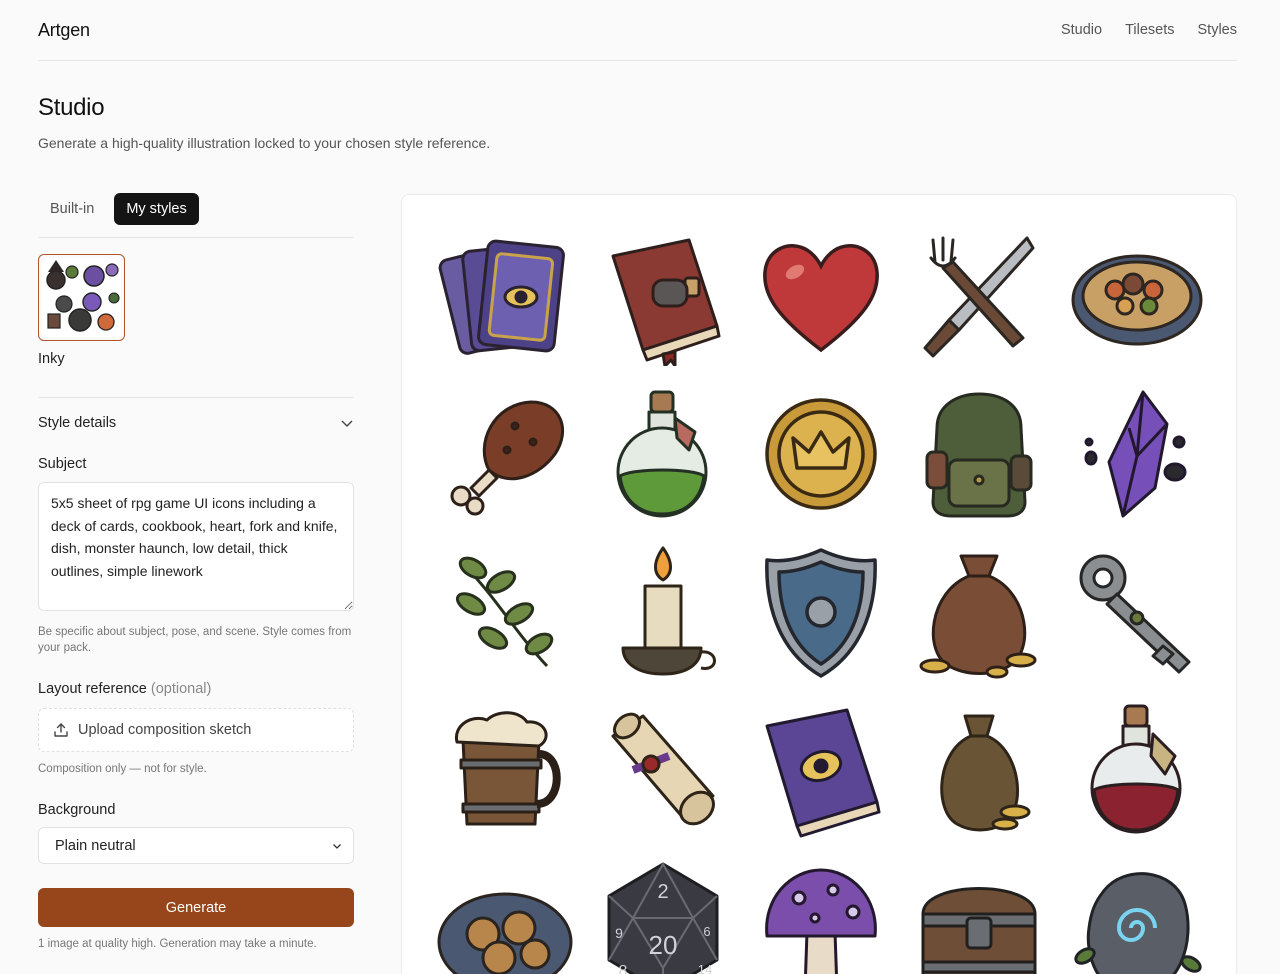 The height and width of the screenshot is (974, 1280). What do you see at coordinates (706, 931) in the screenshot?
I see `d20-face-6: 6` at bounding box center [706, 931].